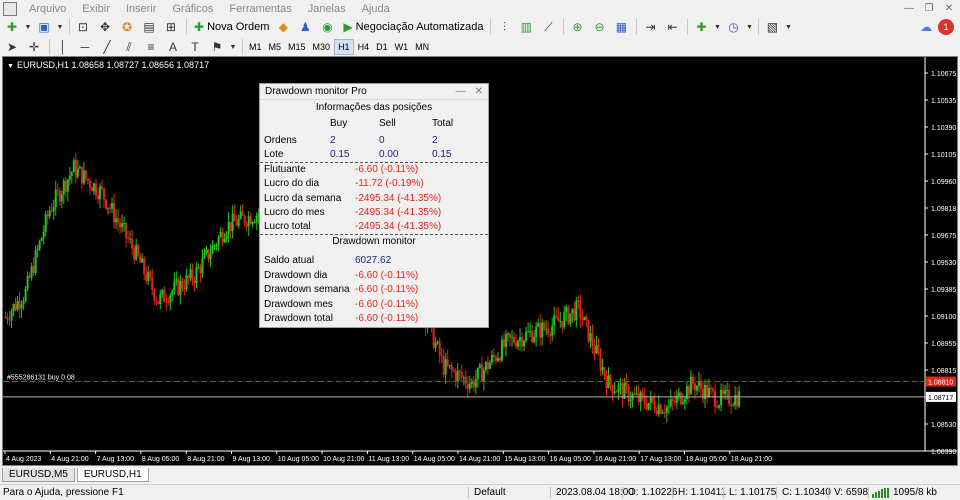 This screenshot has height=500, width=960. I want to click on data-window-icon: ✥, so click(105, 27).